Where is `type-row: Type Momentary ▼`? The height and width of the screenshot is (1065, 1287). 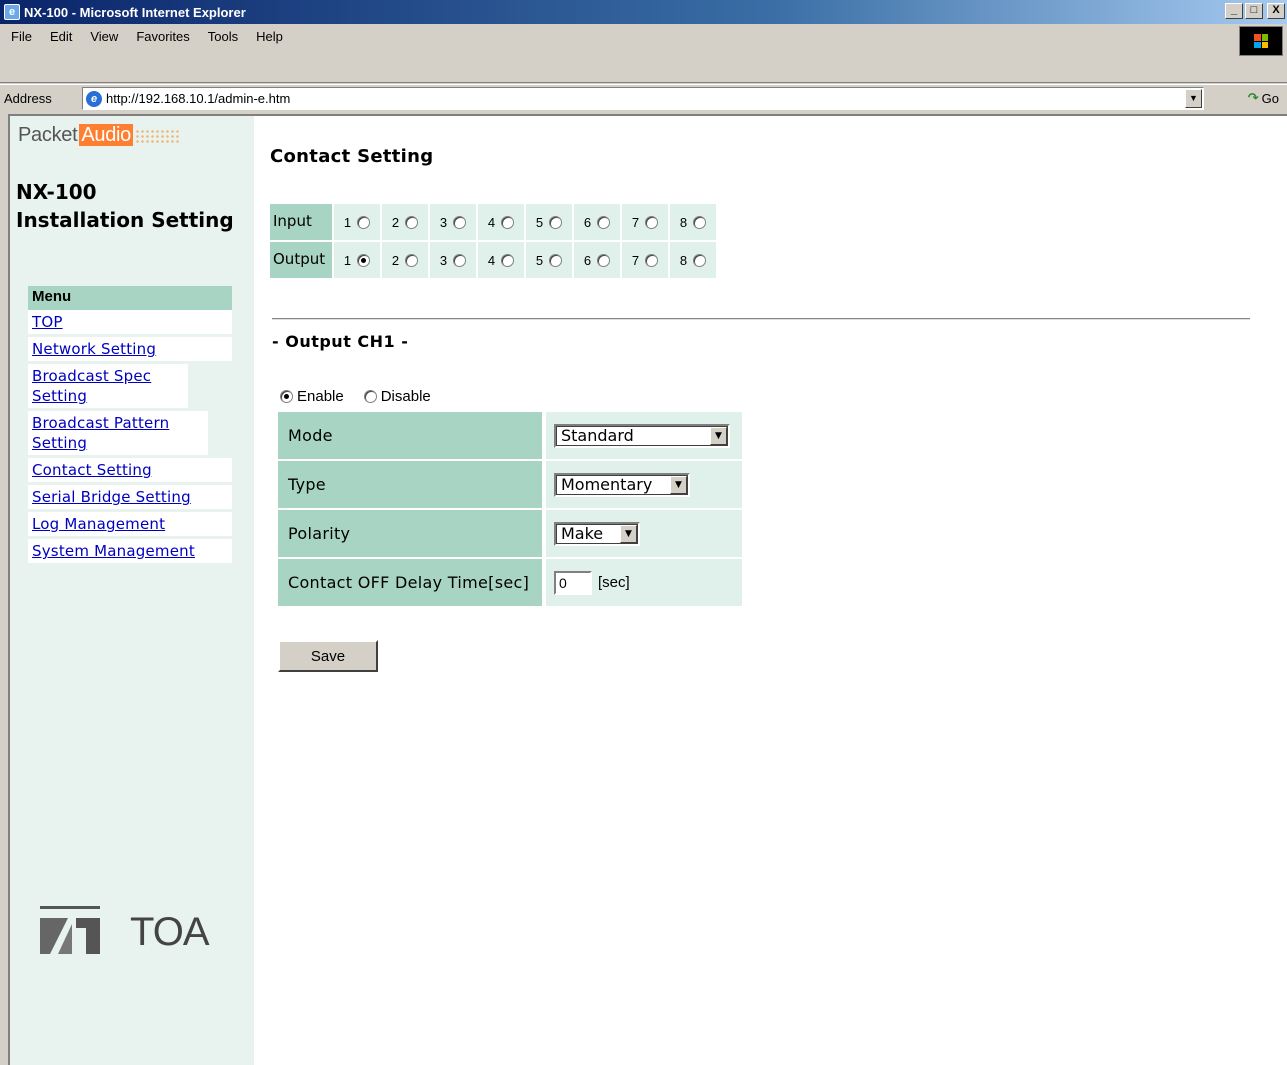
type-row: Type Momentary ▼ is located at coordinates (510, 484).